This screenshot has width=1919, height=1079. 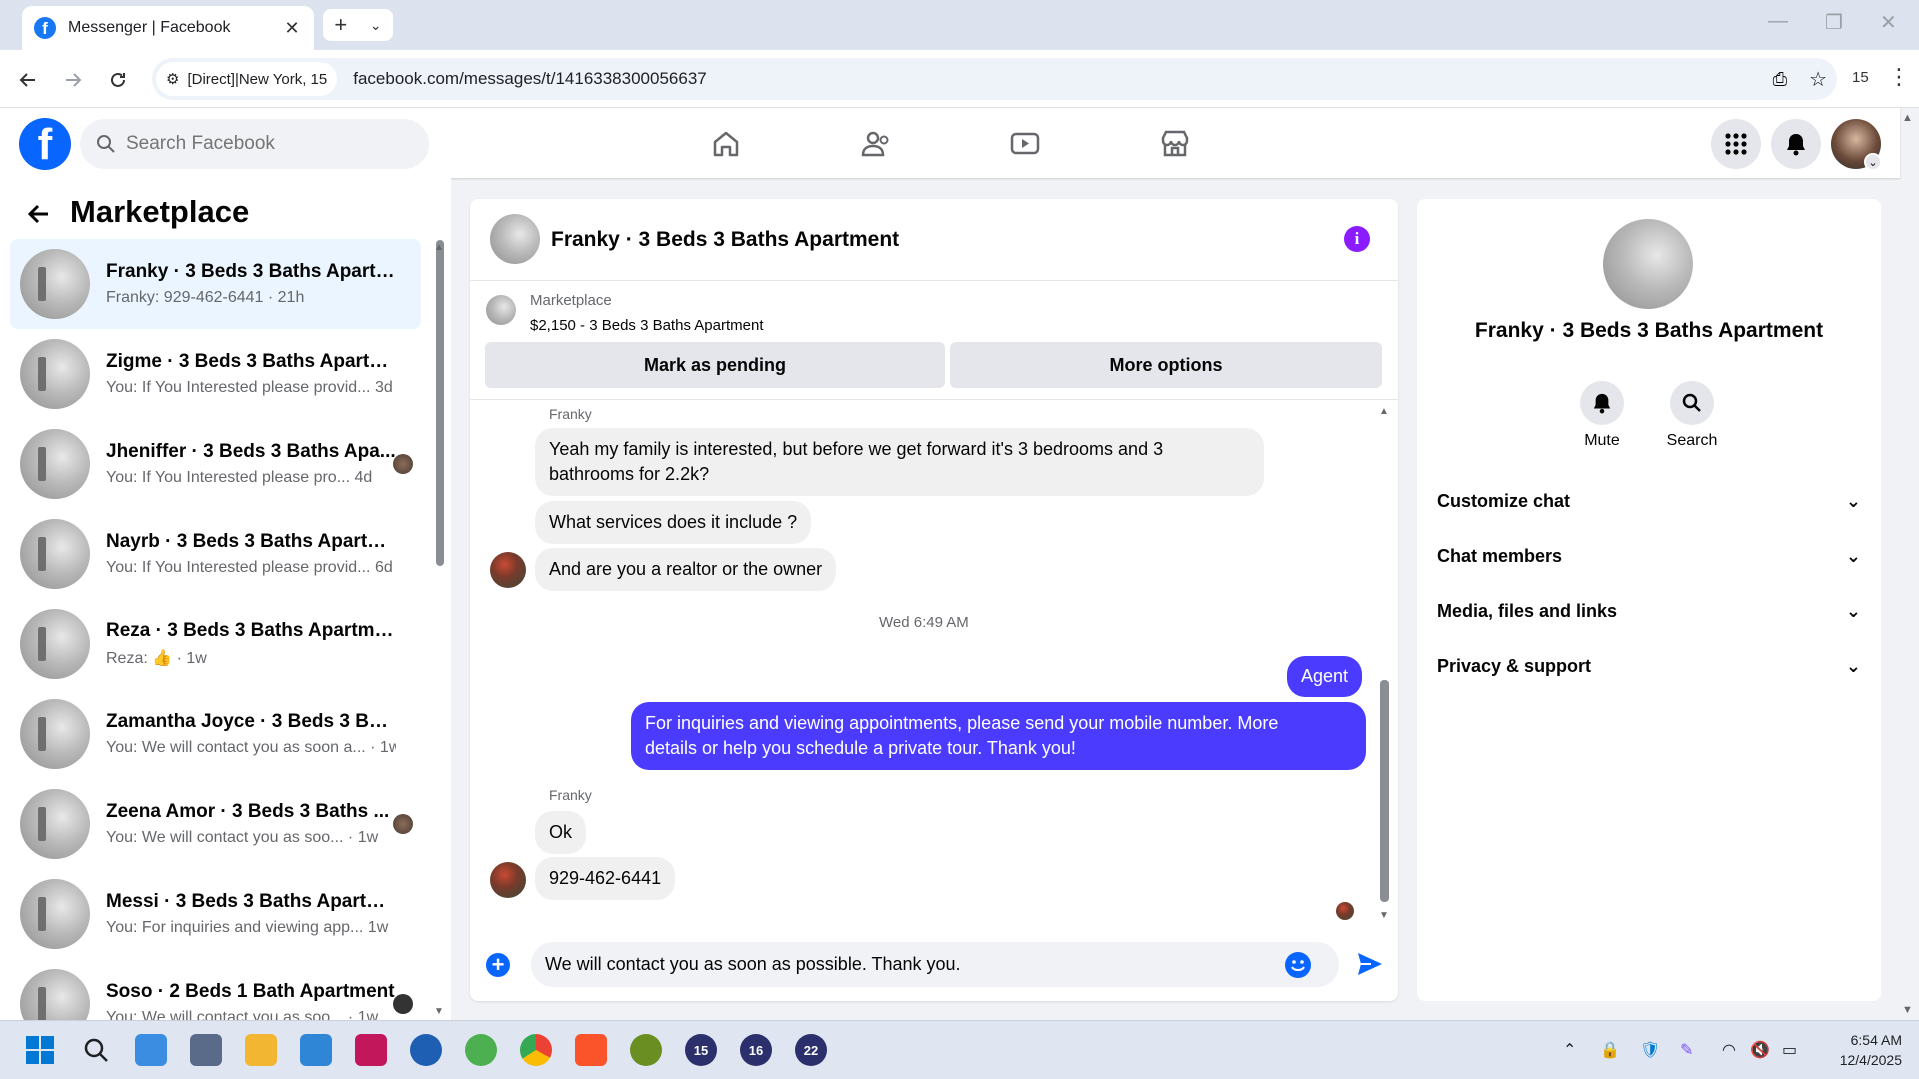 I want to click on pen-icon: ✎, so click(x=1686, y=1050).